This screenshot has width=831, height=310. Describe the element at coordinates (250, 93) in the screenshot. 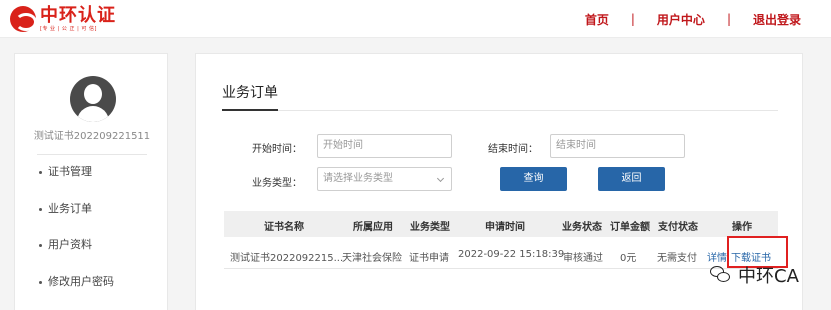

I see `page-title: 业务订单` at that location.